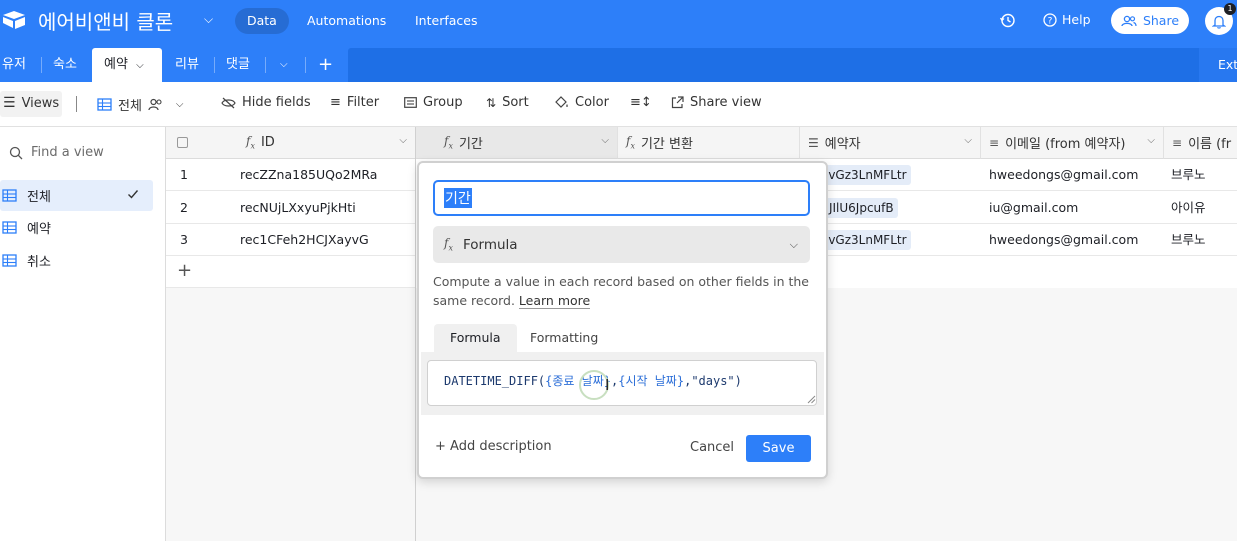 This screenshot has height=541, width=1237. What do you see at coordinates (105, 20) in the screenshot?
I see `base-title: 에어비앤비 클론` at bounding box center [105, 20].